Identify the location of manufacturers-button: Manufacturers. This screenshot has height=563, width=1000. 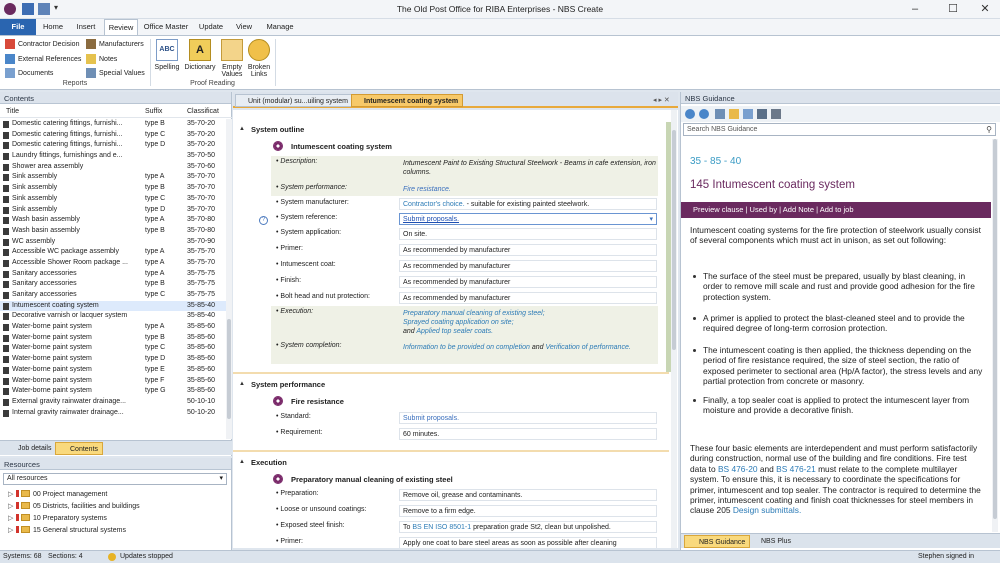
(115, 44).